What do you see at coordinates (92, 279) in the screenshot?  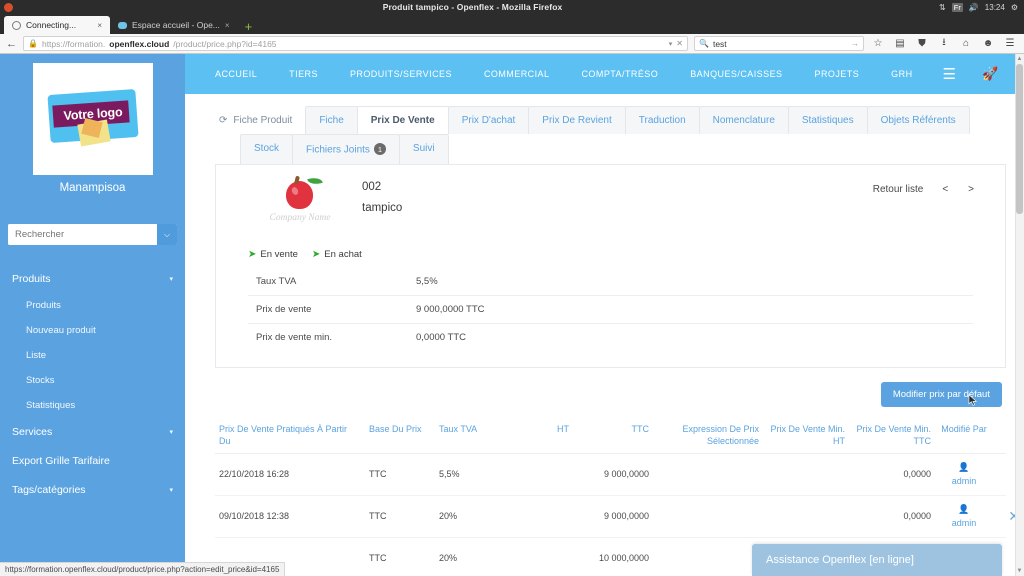 I see `sidebar-group-produits: Produits ▾` at bounding box center [92, 279].